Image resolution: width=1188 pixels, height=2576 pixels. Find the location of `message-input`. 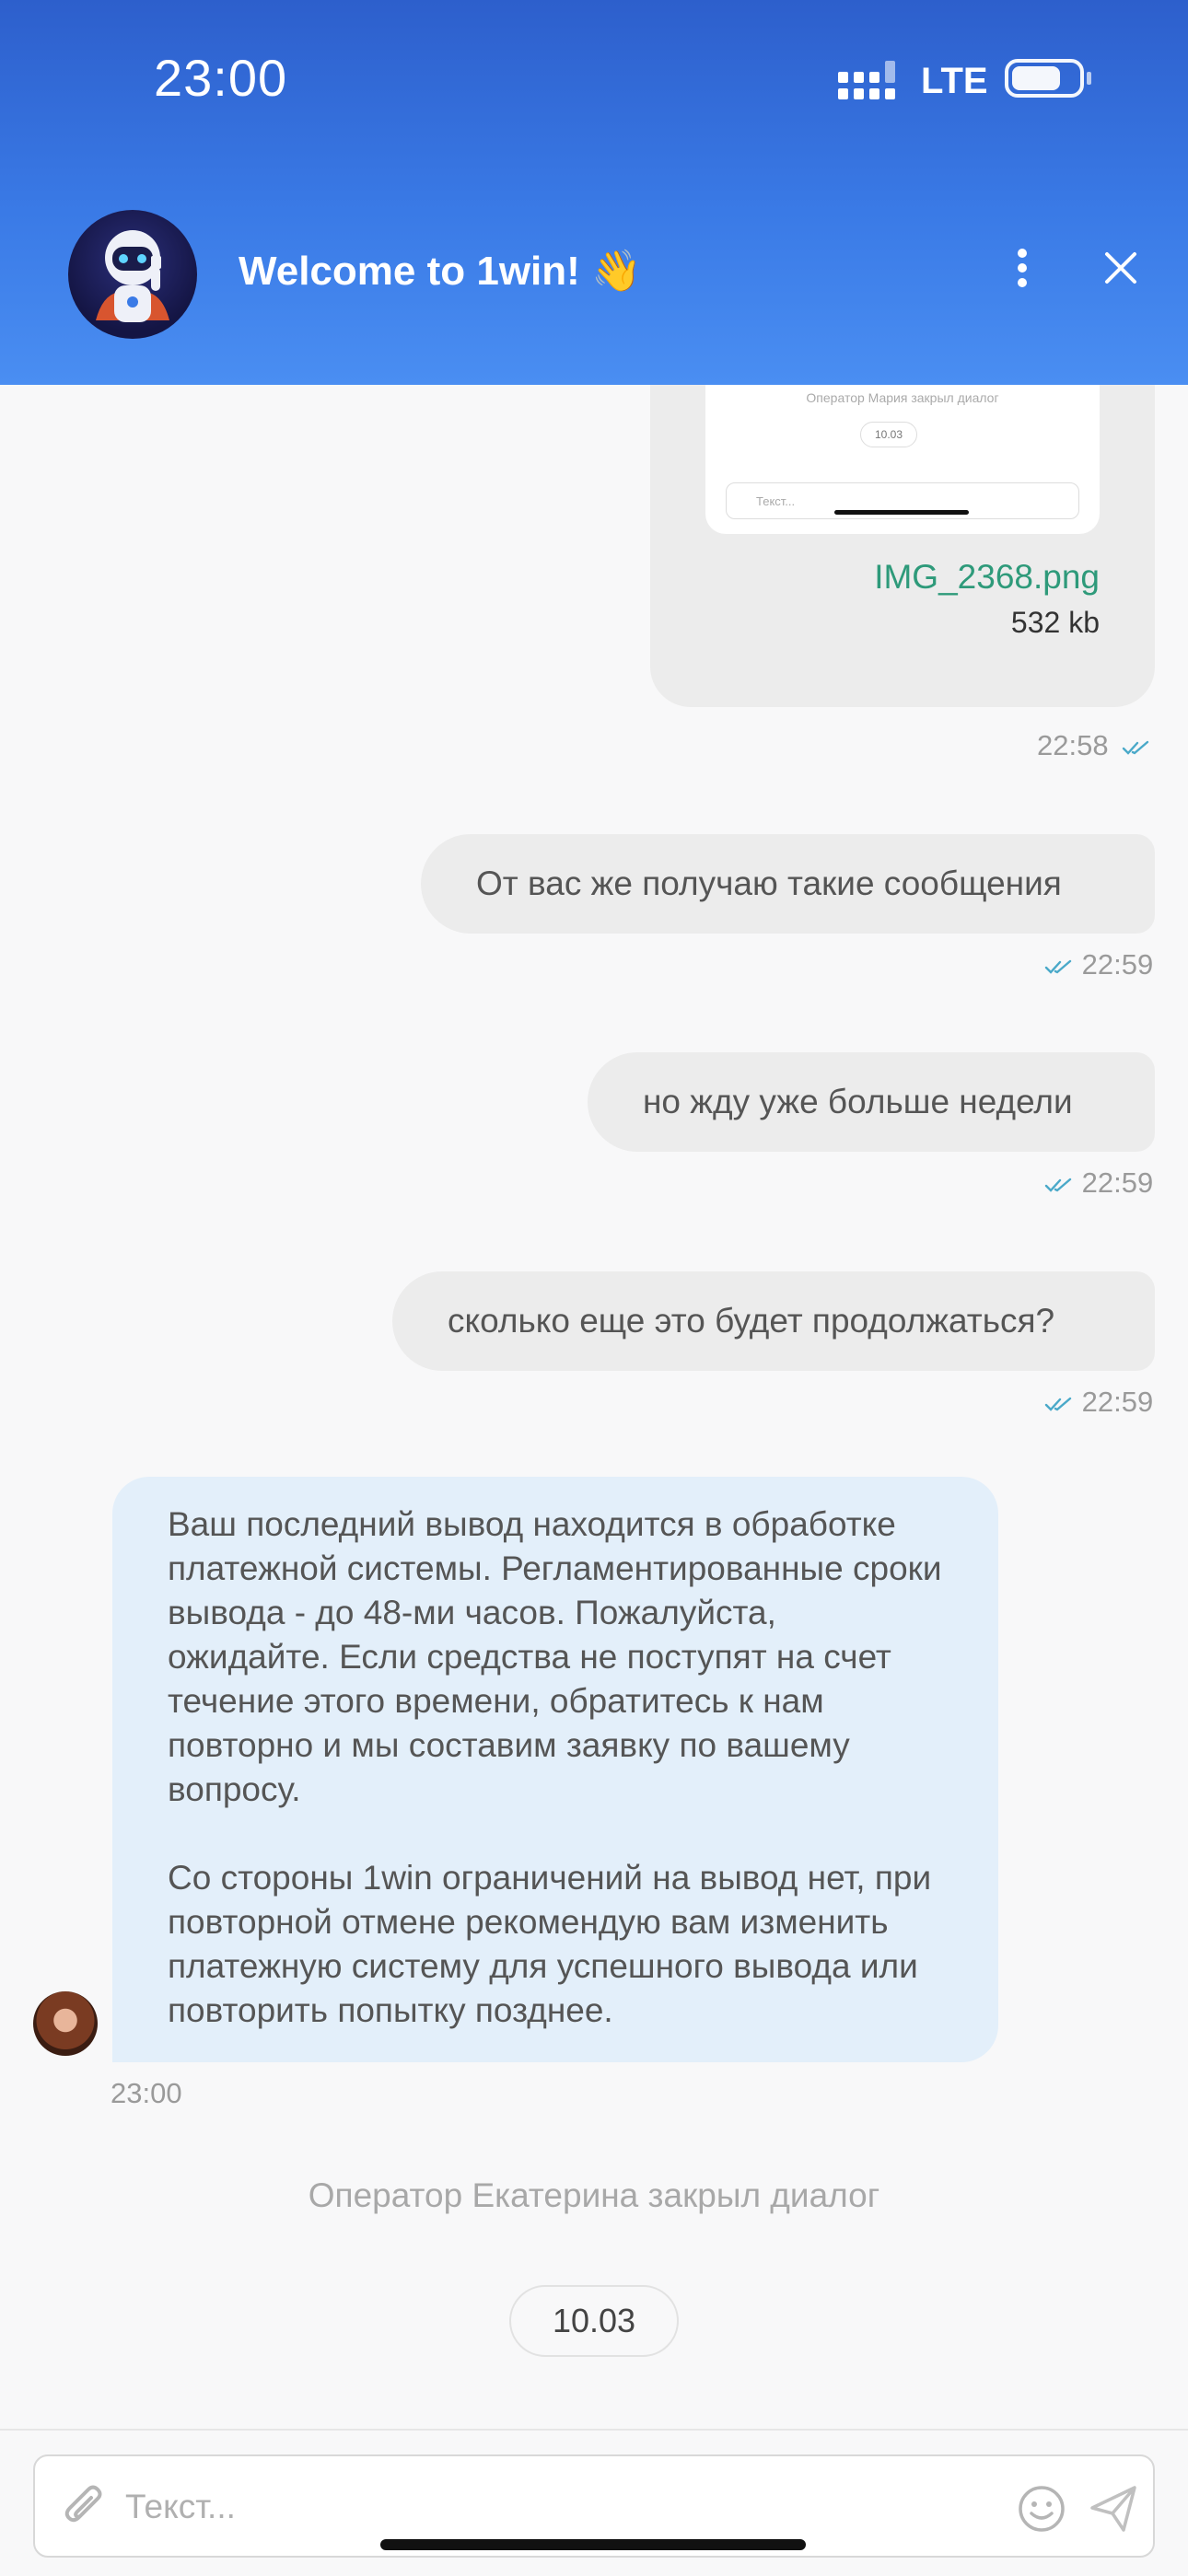

message-input is located at coordinates (539, 2507).